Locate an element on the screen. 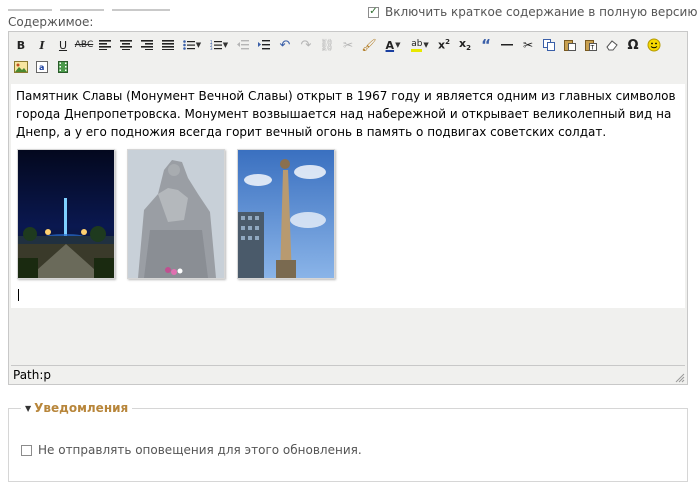 The height and width of the screenshot is (492, 700). numbered-list-icon: 1 2 3 ▼ is located at coordinates (219, 45).